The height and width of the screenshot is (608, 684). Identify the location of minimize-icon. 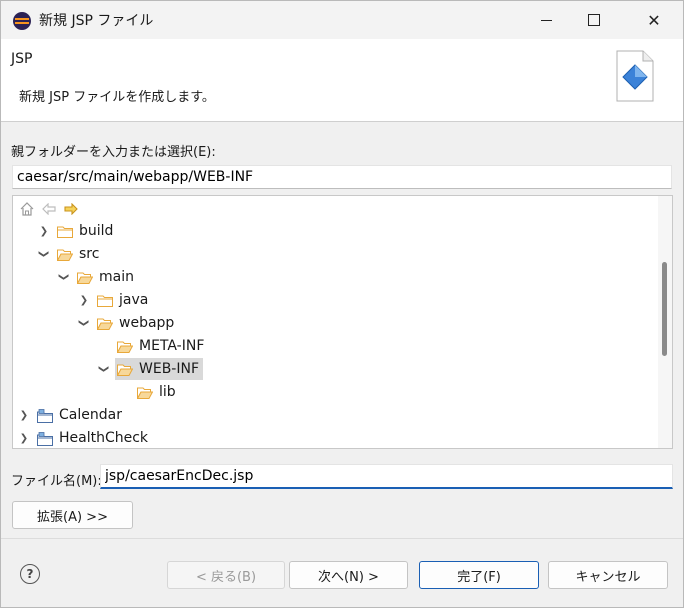
(546, 20).